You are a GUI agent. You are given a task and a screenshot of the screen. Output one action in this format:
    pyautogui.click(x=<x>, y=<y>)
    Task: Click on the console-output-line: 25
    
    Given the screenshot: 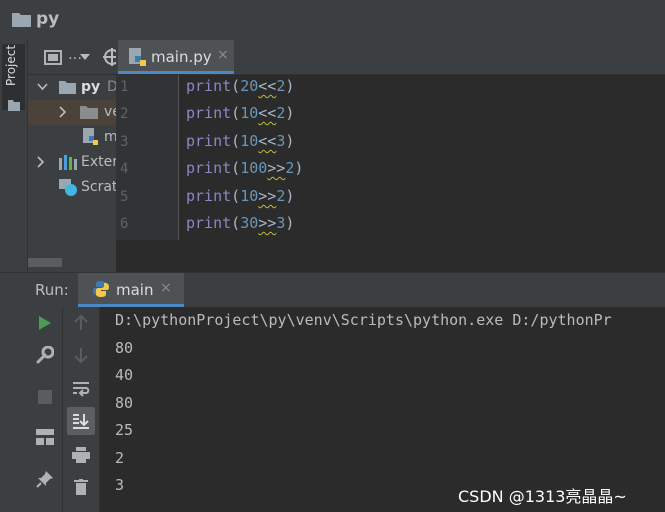 What is the action you would take?
    pyautogui.click(x=124, y=430)
    